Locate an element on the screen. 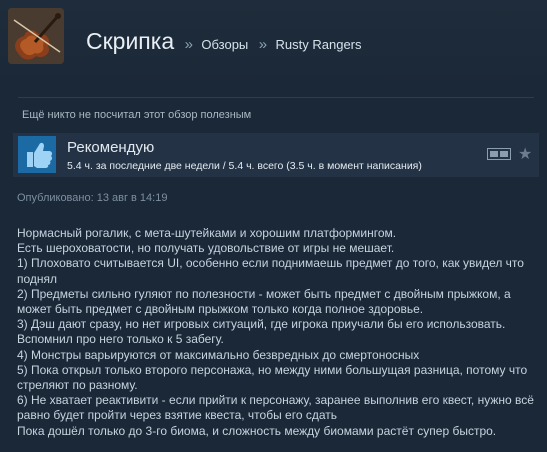 The image size is (547, 452). posted-date: Опубликовано: 13 авг в 14:19 is located at coordinates (92, 198).